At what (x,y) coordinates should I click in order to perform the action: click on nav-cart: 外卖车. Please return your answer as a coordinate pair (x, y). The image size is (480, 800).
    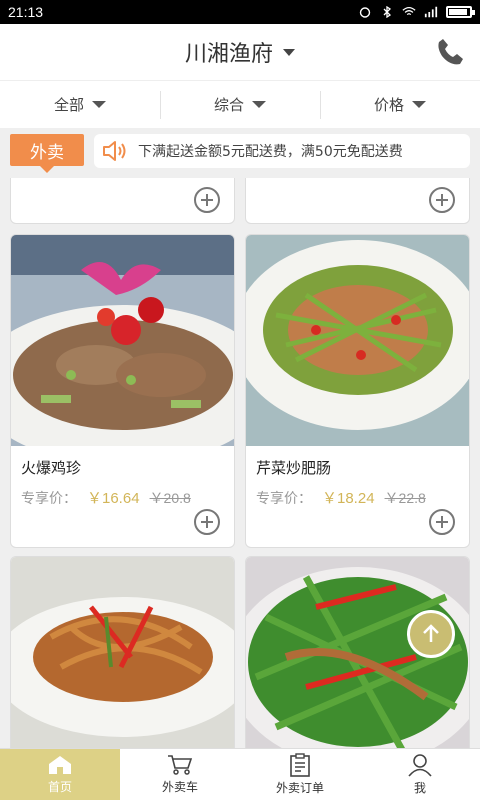
    Looking at the image, I should click on (180, 774).